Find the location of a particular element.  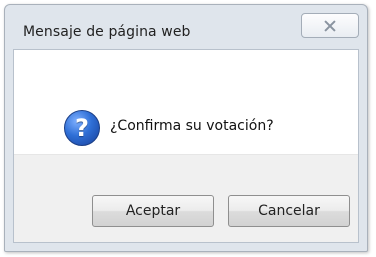

title-bar: Mensaje de página web is located at coordinates (186, 25).